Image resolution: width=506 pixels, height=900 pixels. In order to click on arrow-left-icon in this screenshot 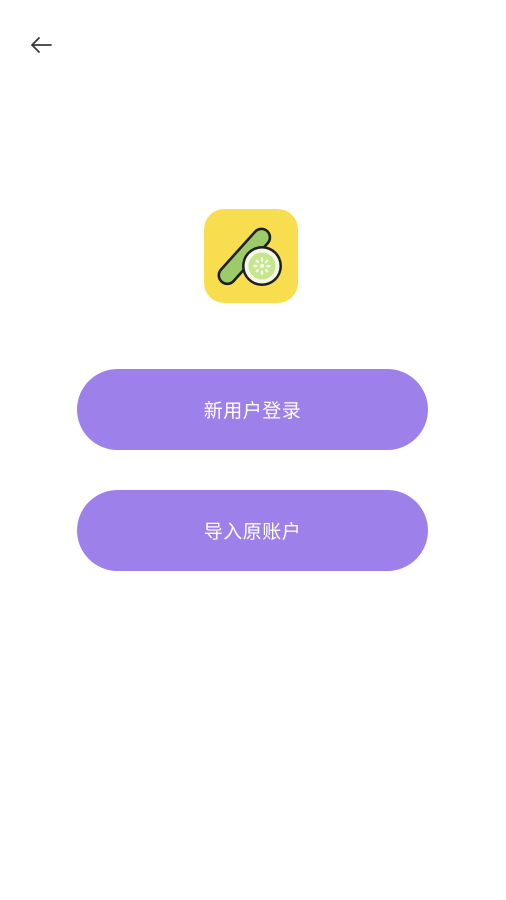, I will do `click(41, 47)`.